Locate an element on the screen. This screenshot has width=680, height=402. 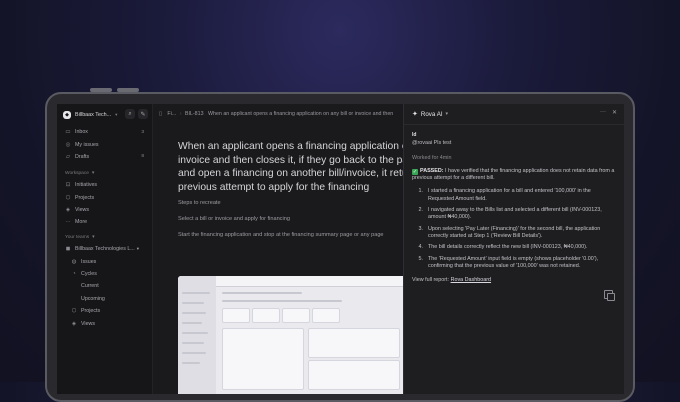
sidebar-item-label: Initiatives is located at coordinates (86, 185).